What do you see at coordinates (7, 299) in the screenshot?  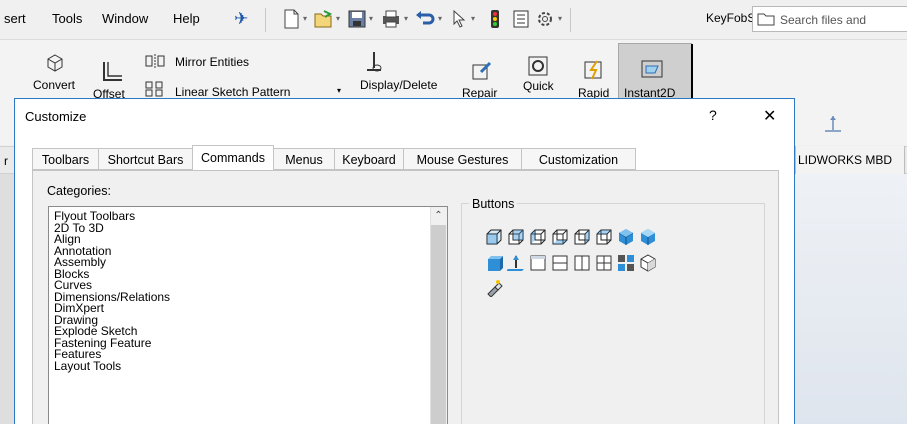 I see `feature-tree-edge` at bounding box center [7, 299].